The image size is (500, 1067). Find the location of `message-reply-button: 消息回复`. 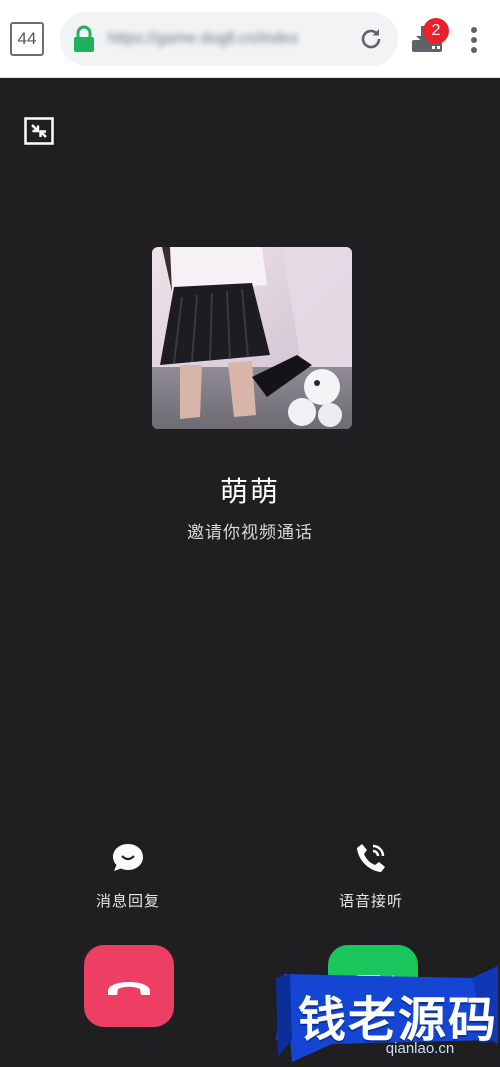

message-reply-button: 消息回复 is located at coordinates (128, 875).